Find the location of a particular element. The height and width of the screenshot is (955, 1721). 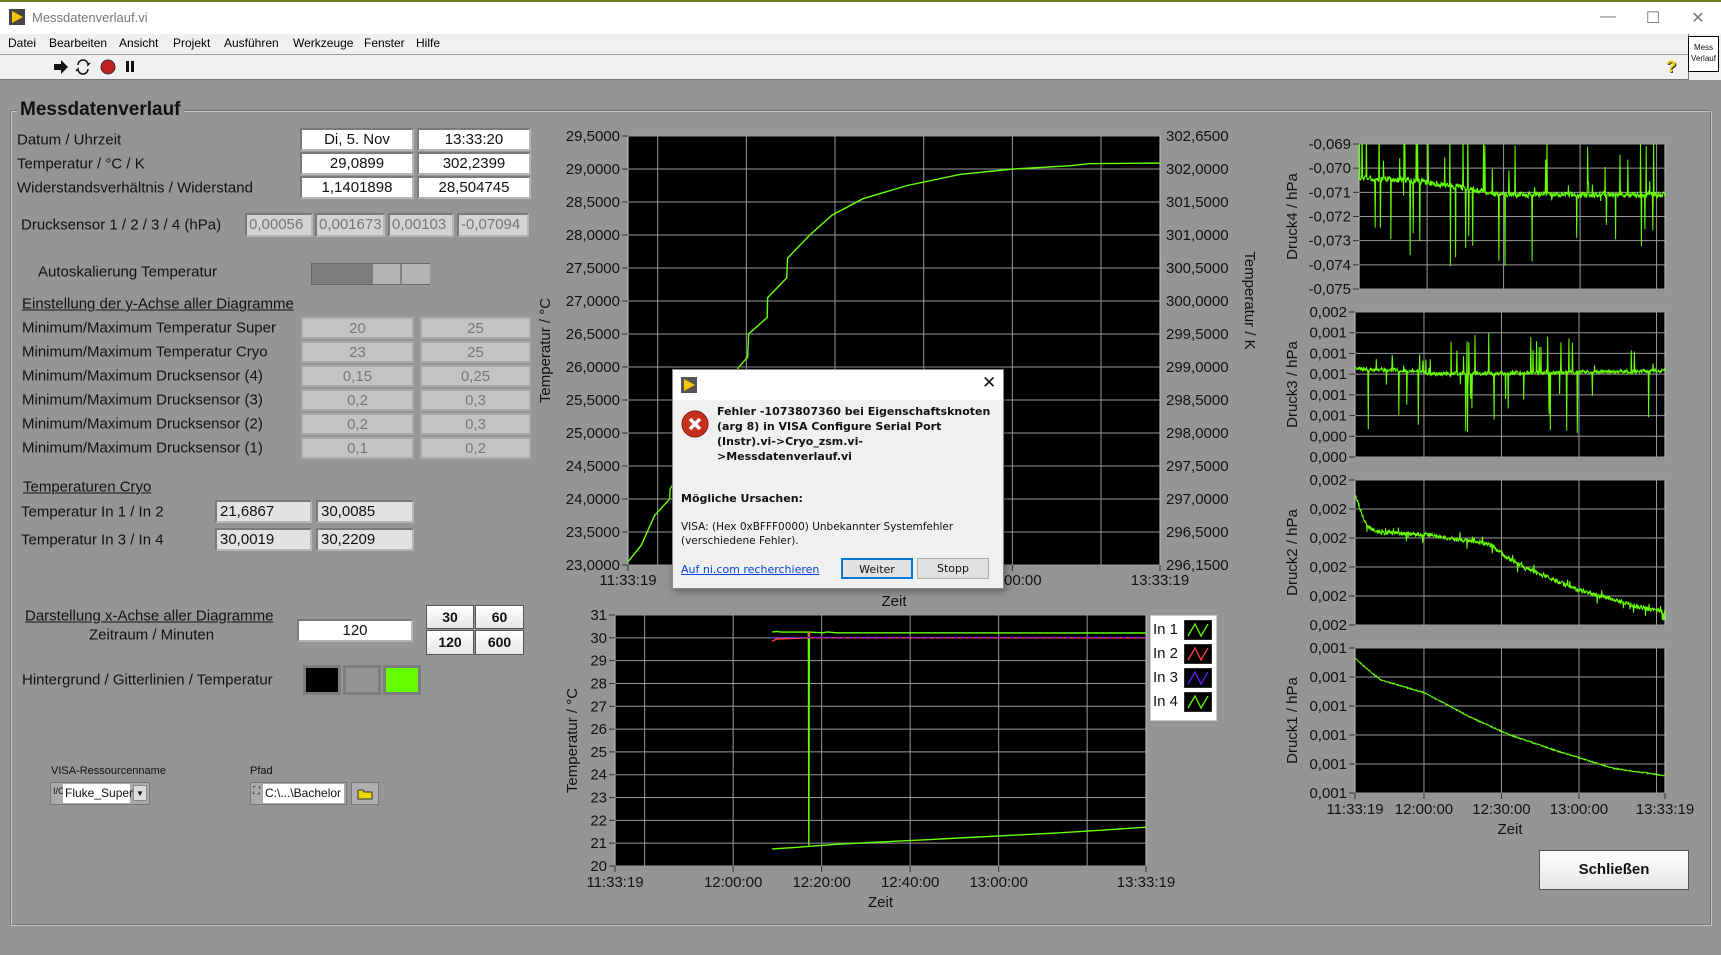

y2-tick-label: 300,0000 is located at coordinates (1197, 301).